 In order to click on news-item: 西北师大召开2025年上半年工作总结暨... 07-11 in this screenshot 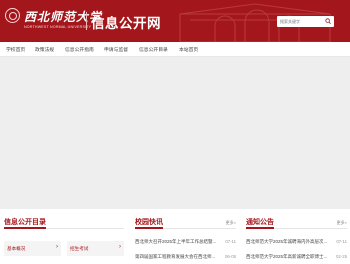, I will do `click(185, 244)`.